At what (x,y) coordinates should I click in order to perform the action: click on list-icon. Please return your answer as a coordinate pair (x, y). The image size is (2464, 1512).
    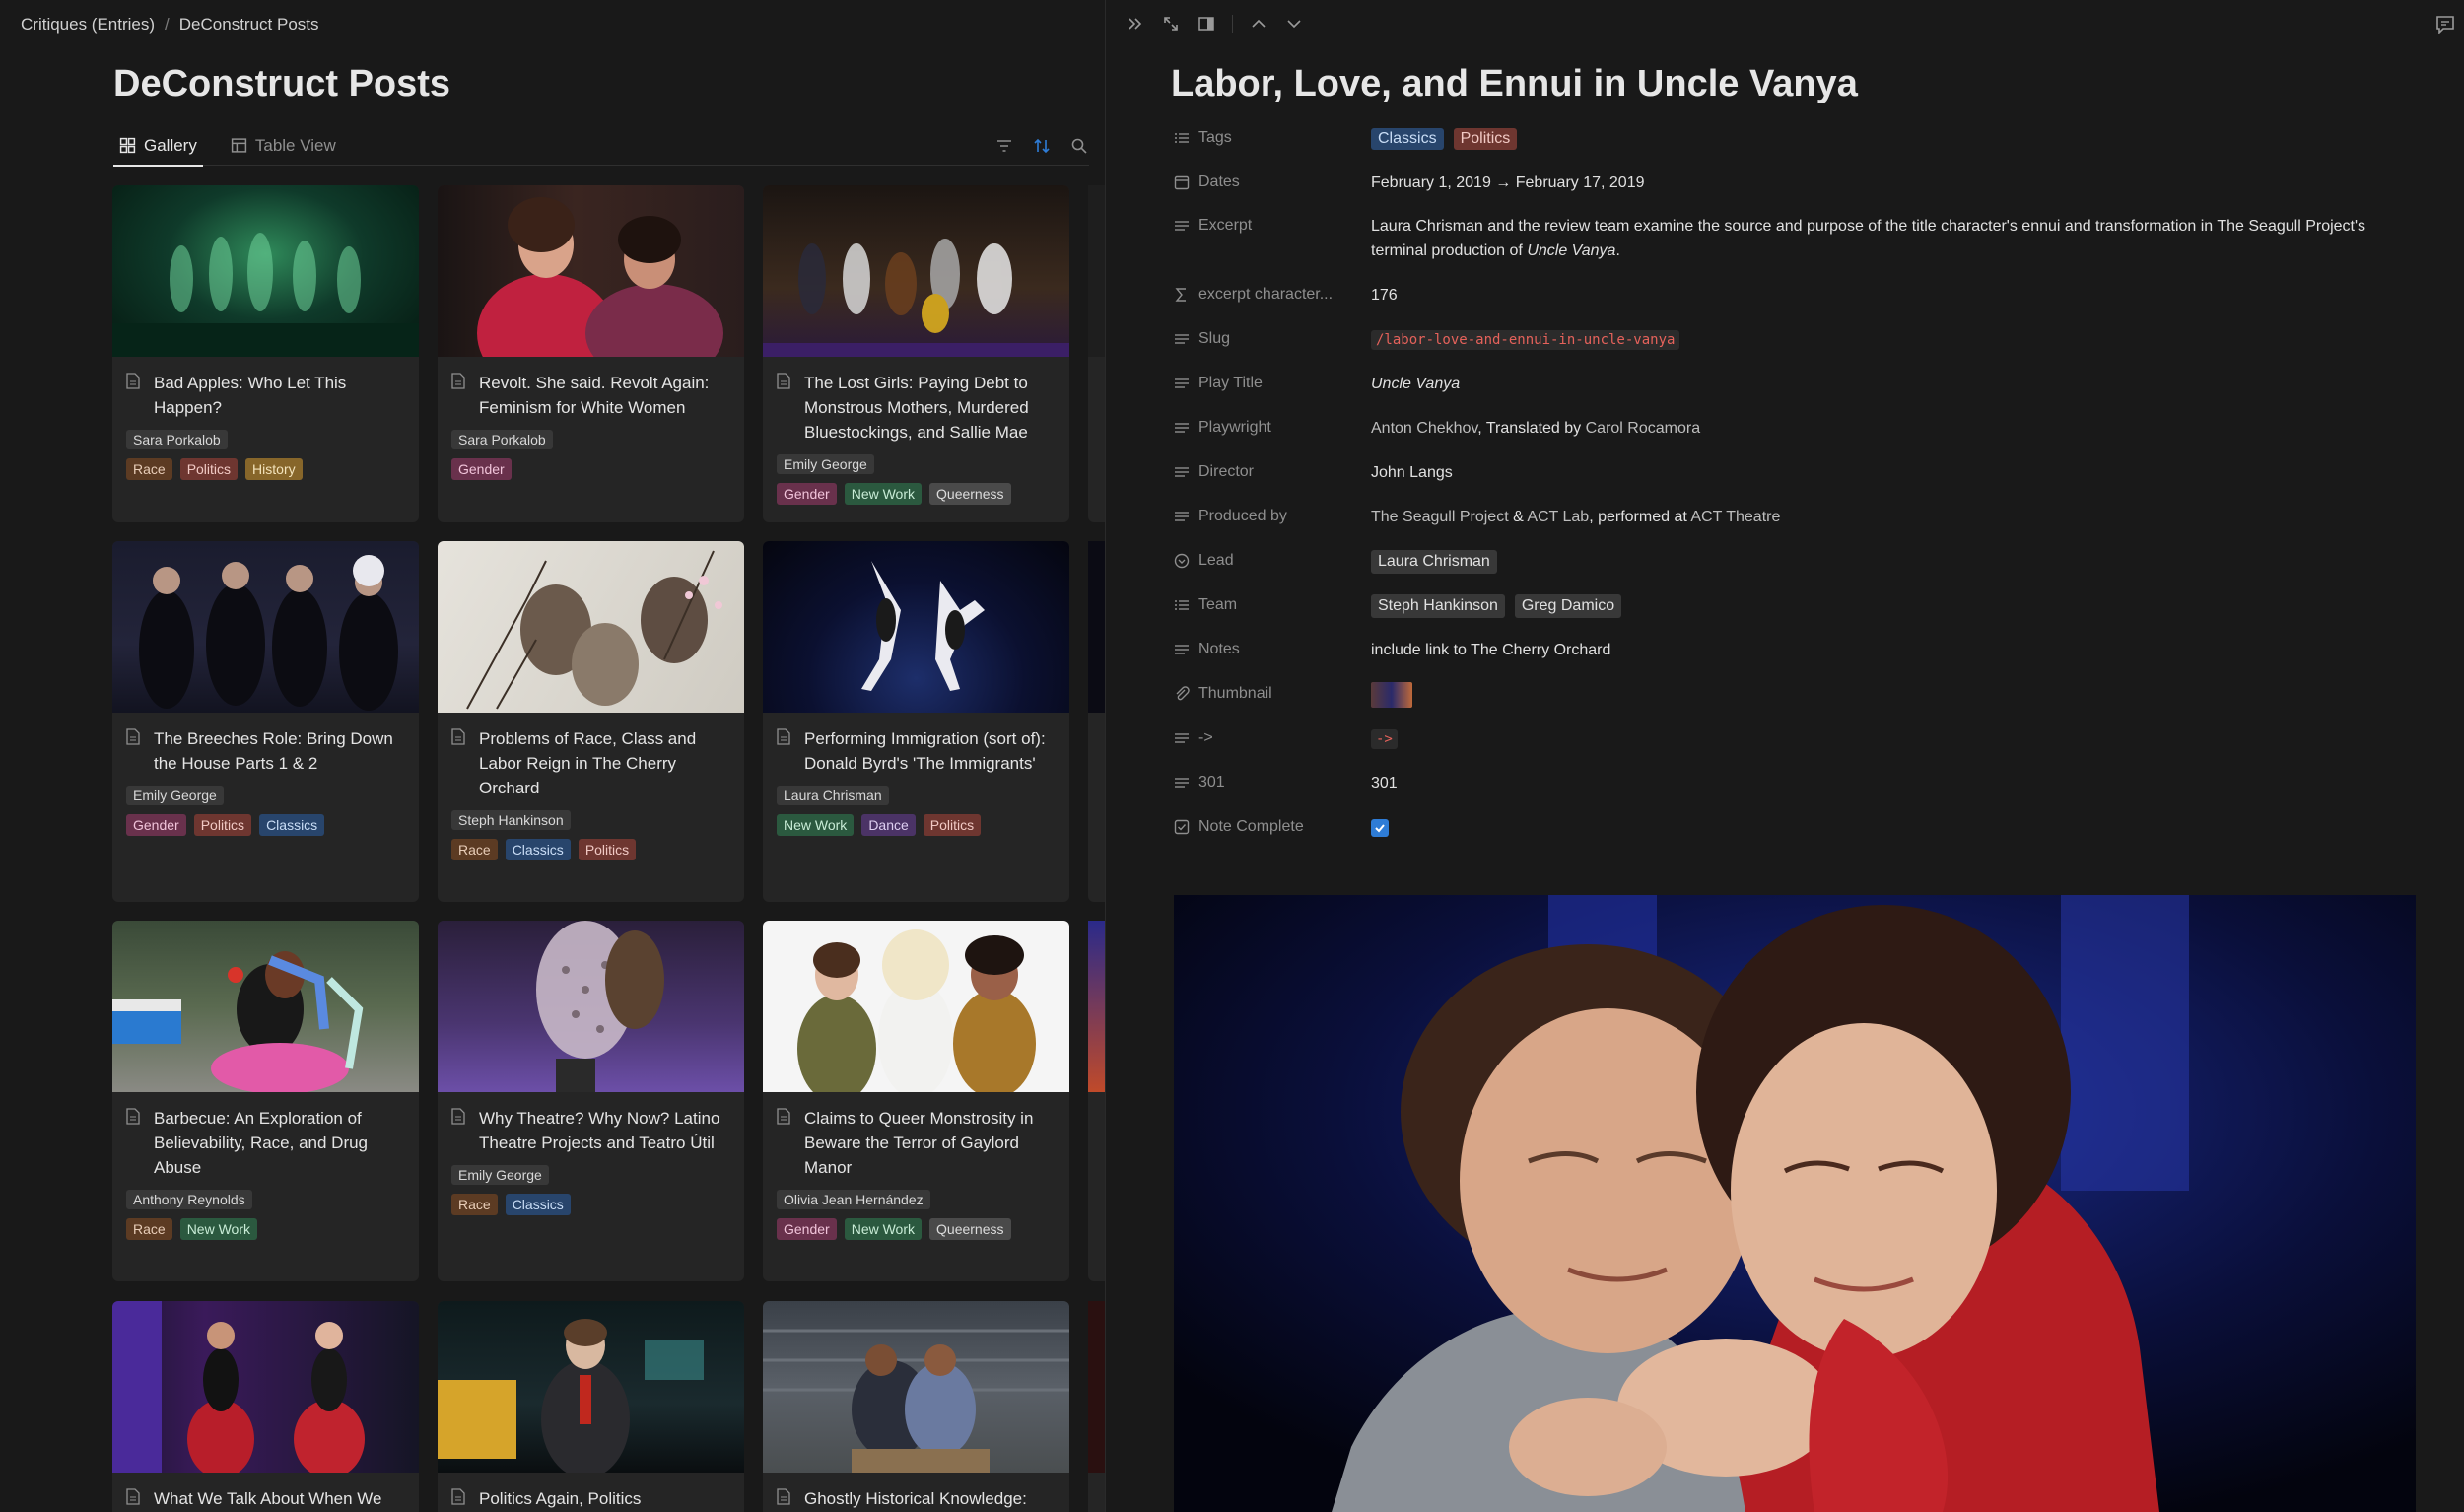
    Looking at the image, I should click on (1182, 605).